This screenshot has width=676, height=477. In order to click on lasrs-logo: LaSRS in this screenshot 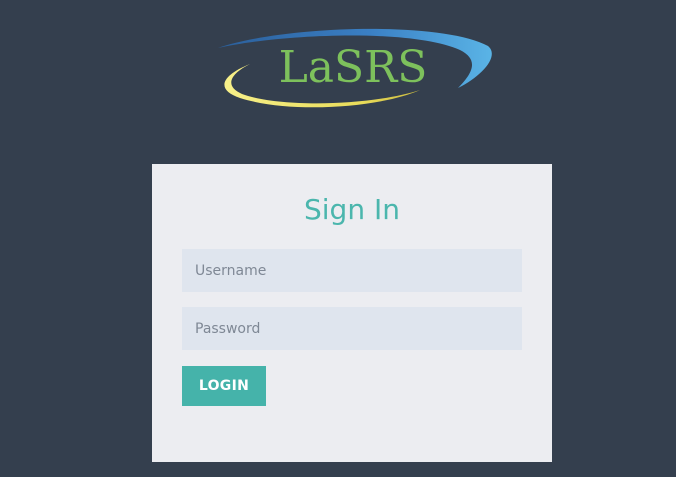, I will do `click(353, 69)`.